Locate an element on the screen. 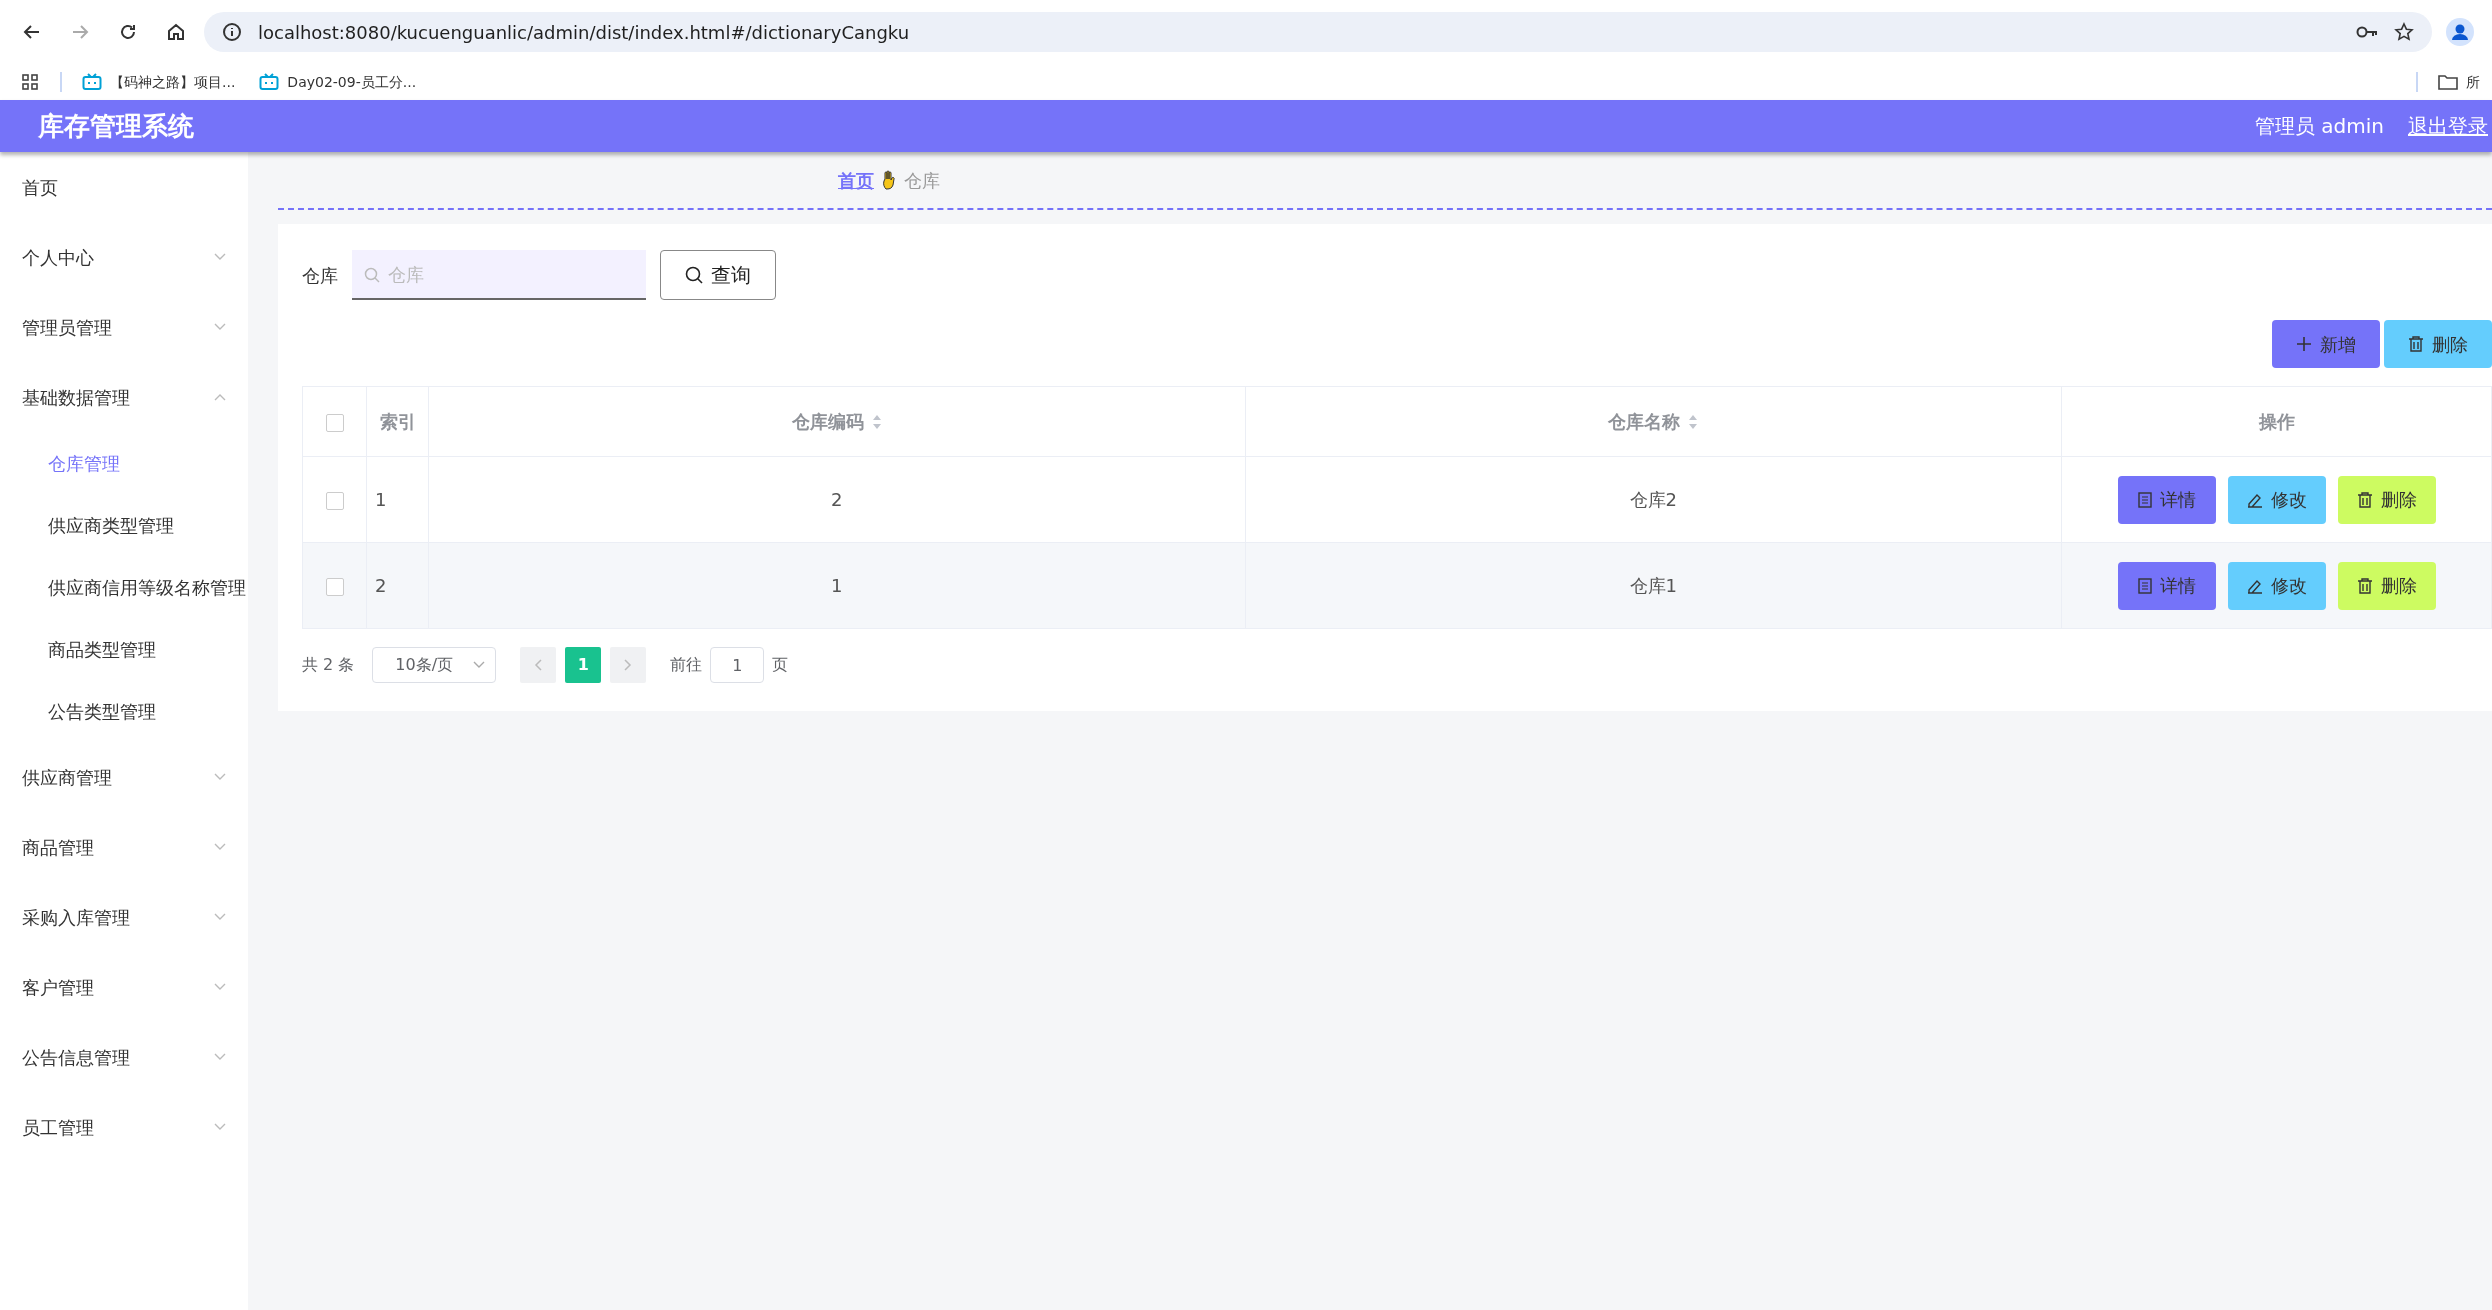  table-cell: 仓库2 is located at coordinates (1653, 499).